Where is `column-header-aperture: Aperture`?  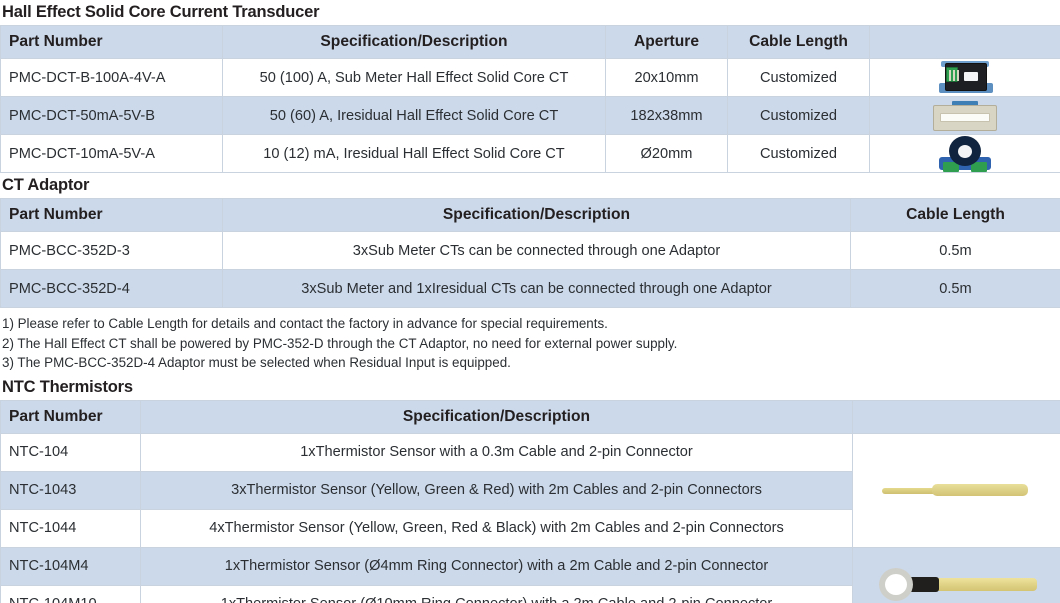
column-header-aperture: Aperture is located at coordinates (666, 42).